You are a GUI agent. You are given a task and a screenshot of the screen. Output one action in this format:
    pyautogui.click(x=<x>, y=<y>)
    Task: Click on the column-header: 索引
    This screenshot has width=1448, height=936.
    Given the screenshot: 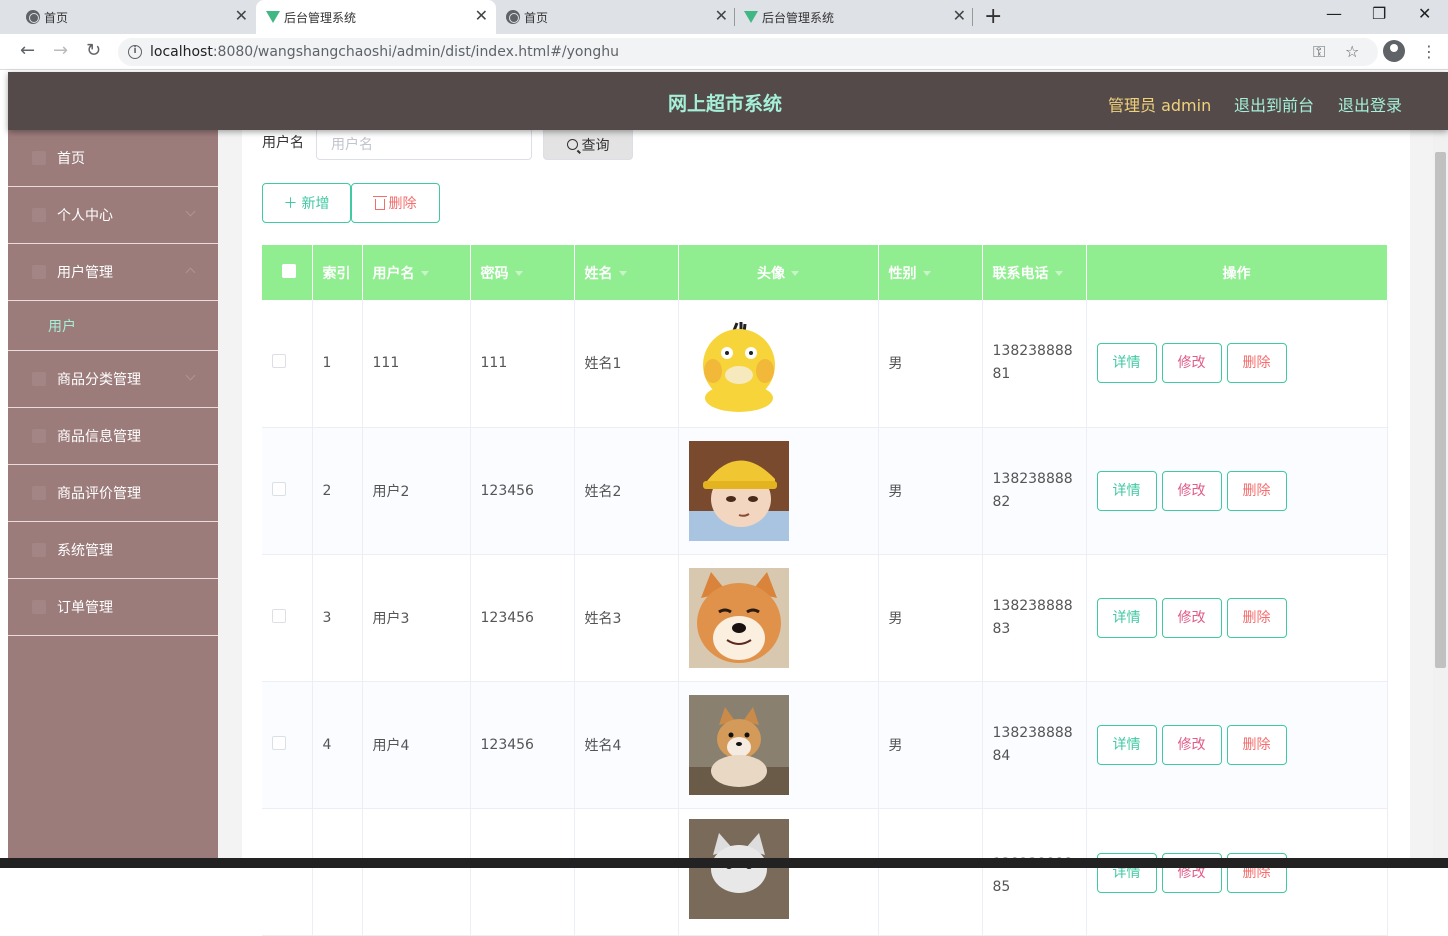 What is the action you would take?
    pyautogui.click(x=337, y=272)
    